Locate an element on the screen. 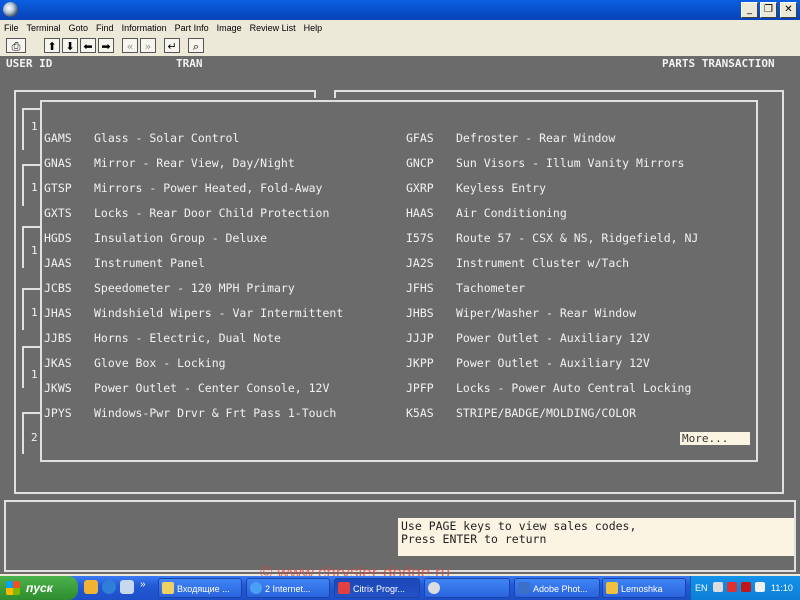  part-description: STRIPE/BADGE/MOLDING/COLOR is located at coordinates (546, 413).